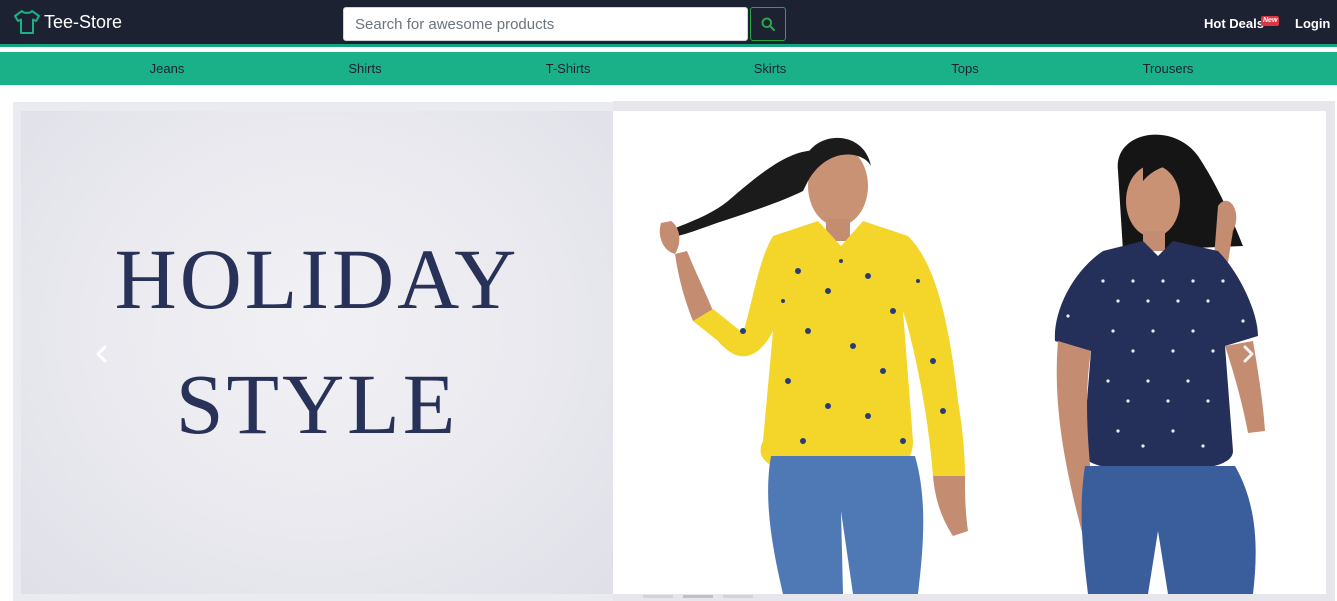  I want to click on chevron-left-icon, so click(101, 354).